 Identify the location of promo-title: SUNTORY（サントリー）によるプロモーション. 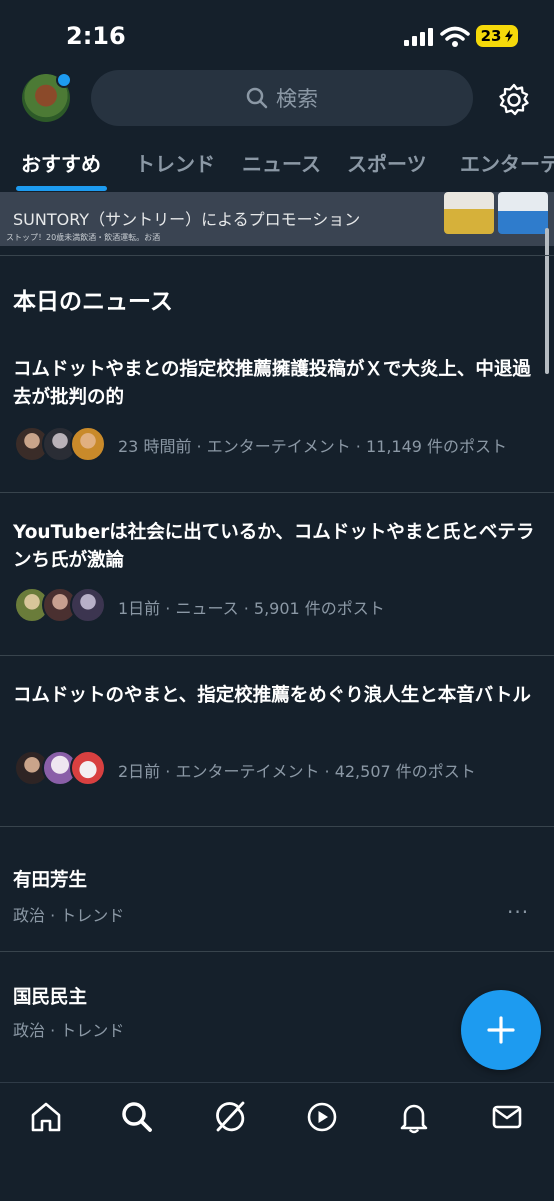
(187, 219).